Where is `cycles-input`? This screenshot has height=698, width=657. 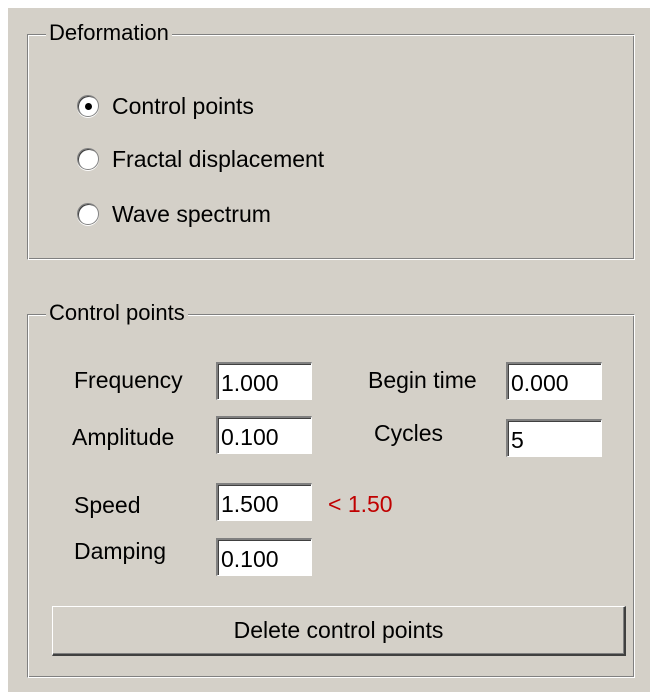
cycles-input is located at coordinates (554, 438).